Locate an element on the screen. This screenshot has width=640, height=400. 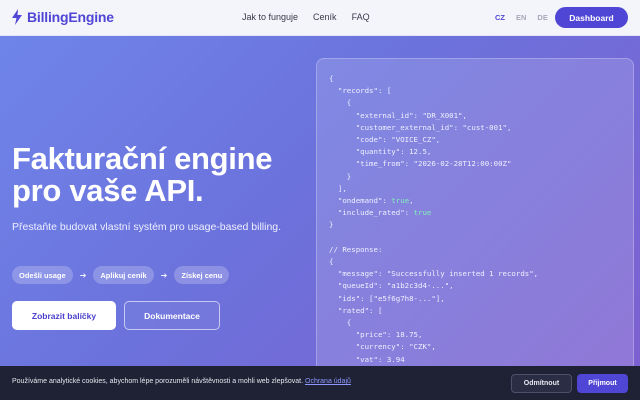
hero-title-line1: Fakturační engine is located at coordinates (142, 158).